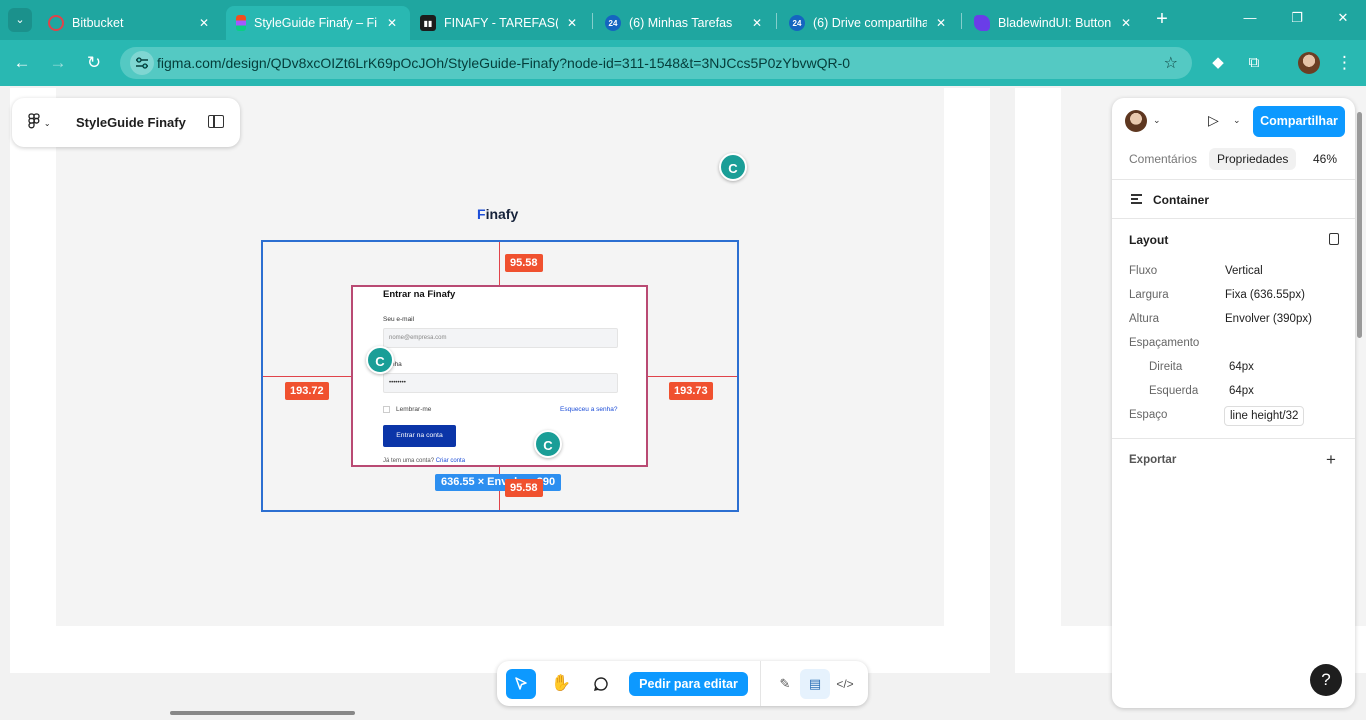 This screenshot has height=720, width=1366. I want to click on restore-icon: ❐, so click(1297, 18).